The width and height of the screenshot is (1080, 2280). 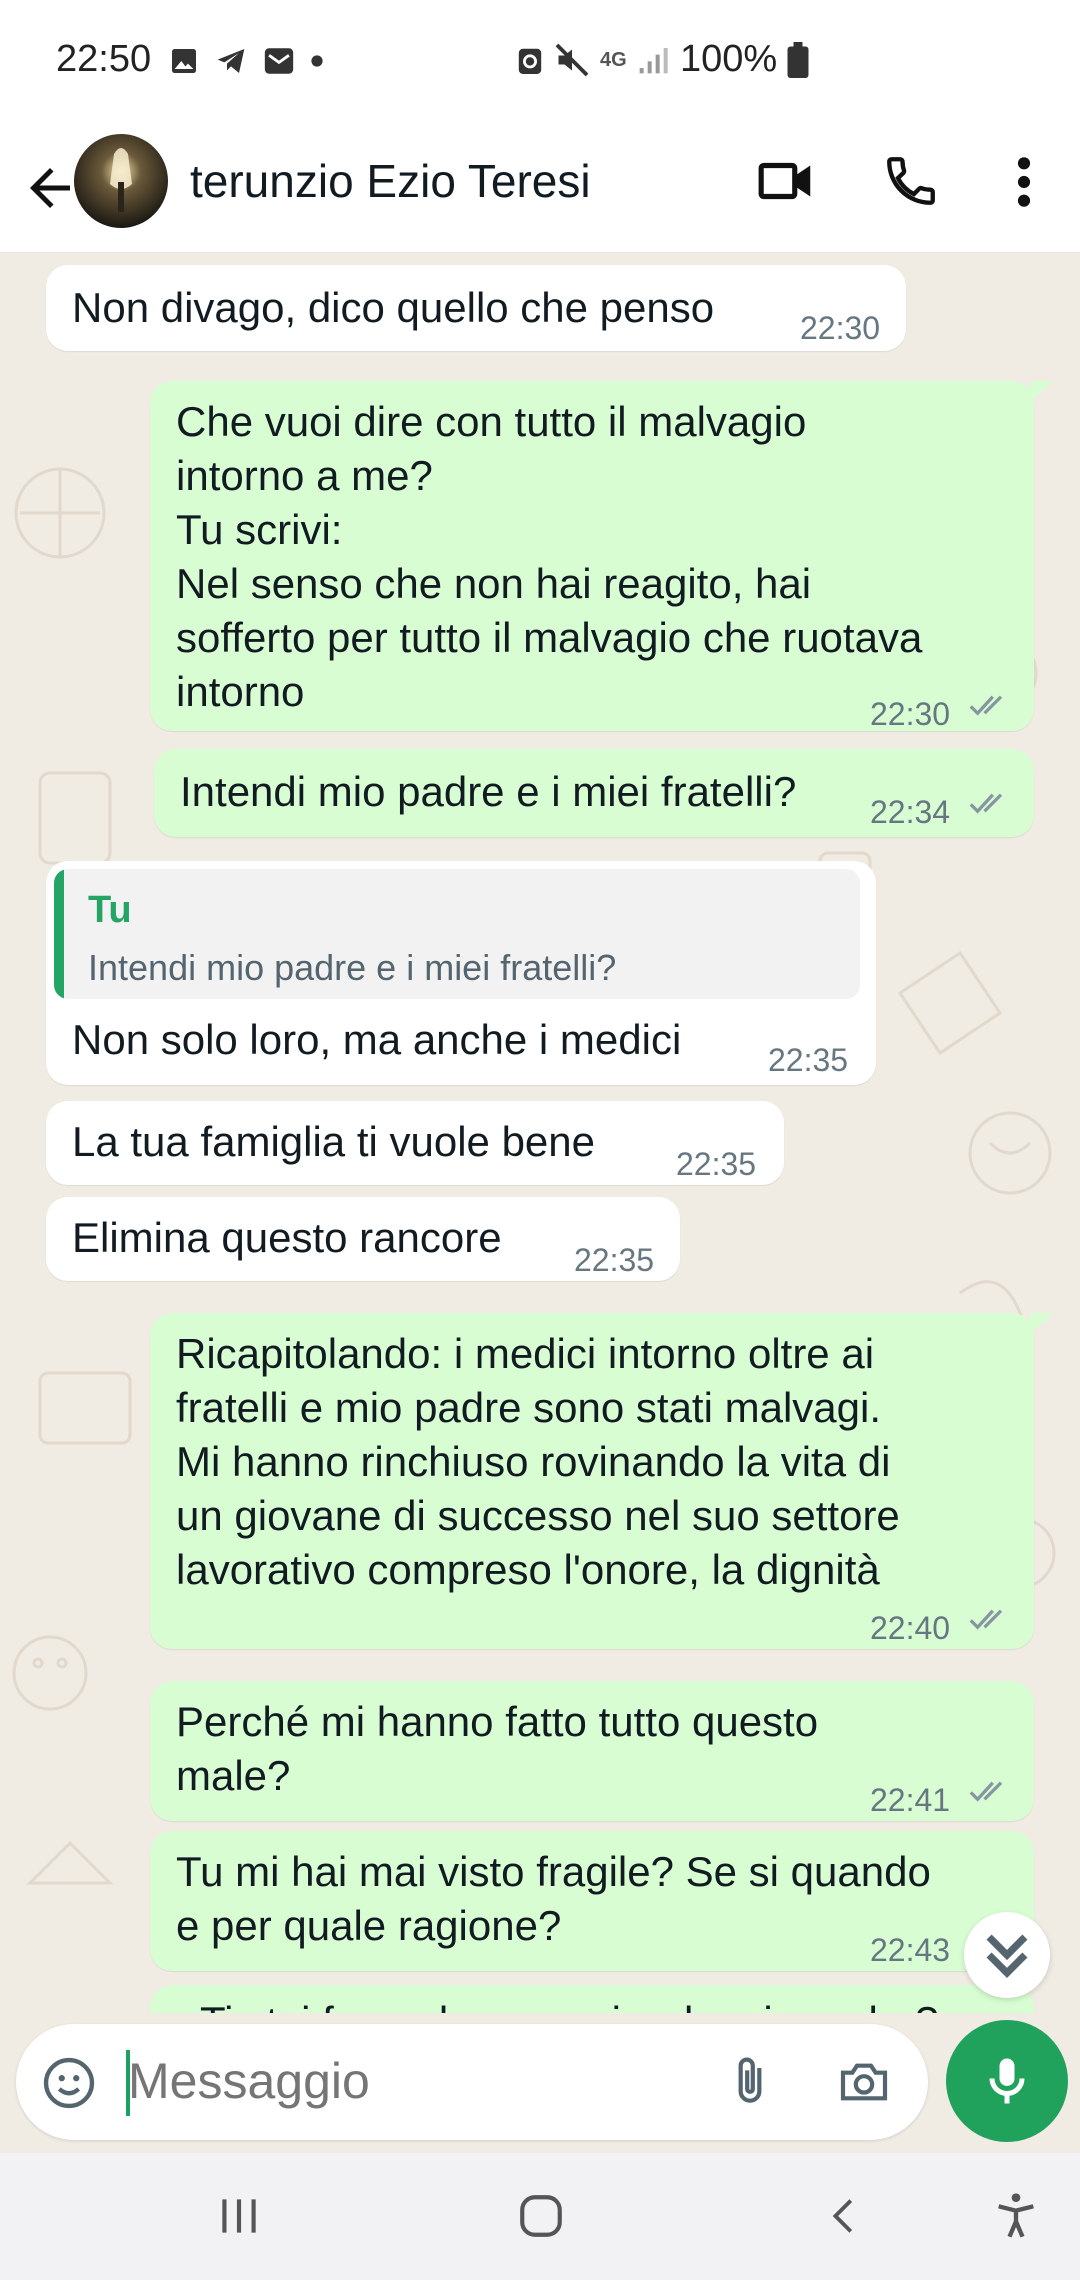 I want to click on message-input, so click(x=408, y=2081).